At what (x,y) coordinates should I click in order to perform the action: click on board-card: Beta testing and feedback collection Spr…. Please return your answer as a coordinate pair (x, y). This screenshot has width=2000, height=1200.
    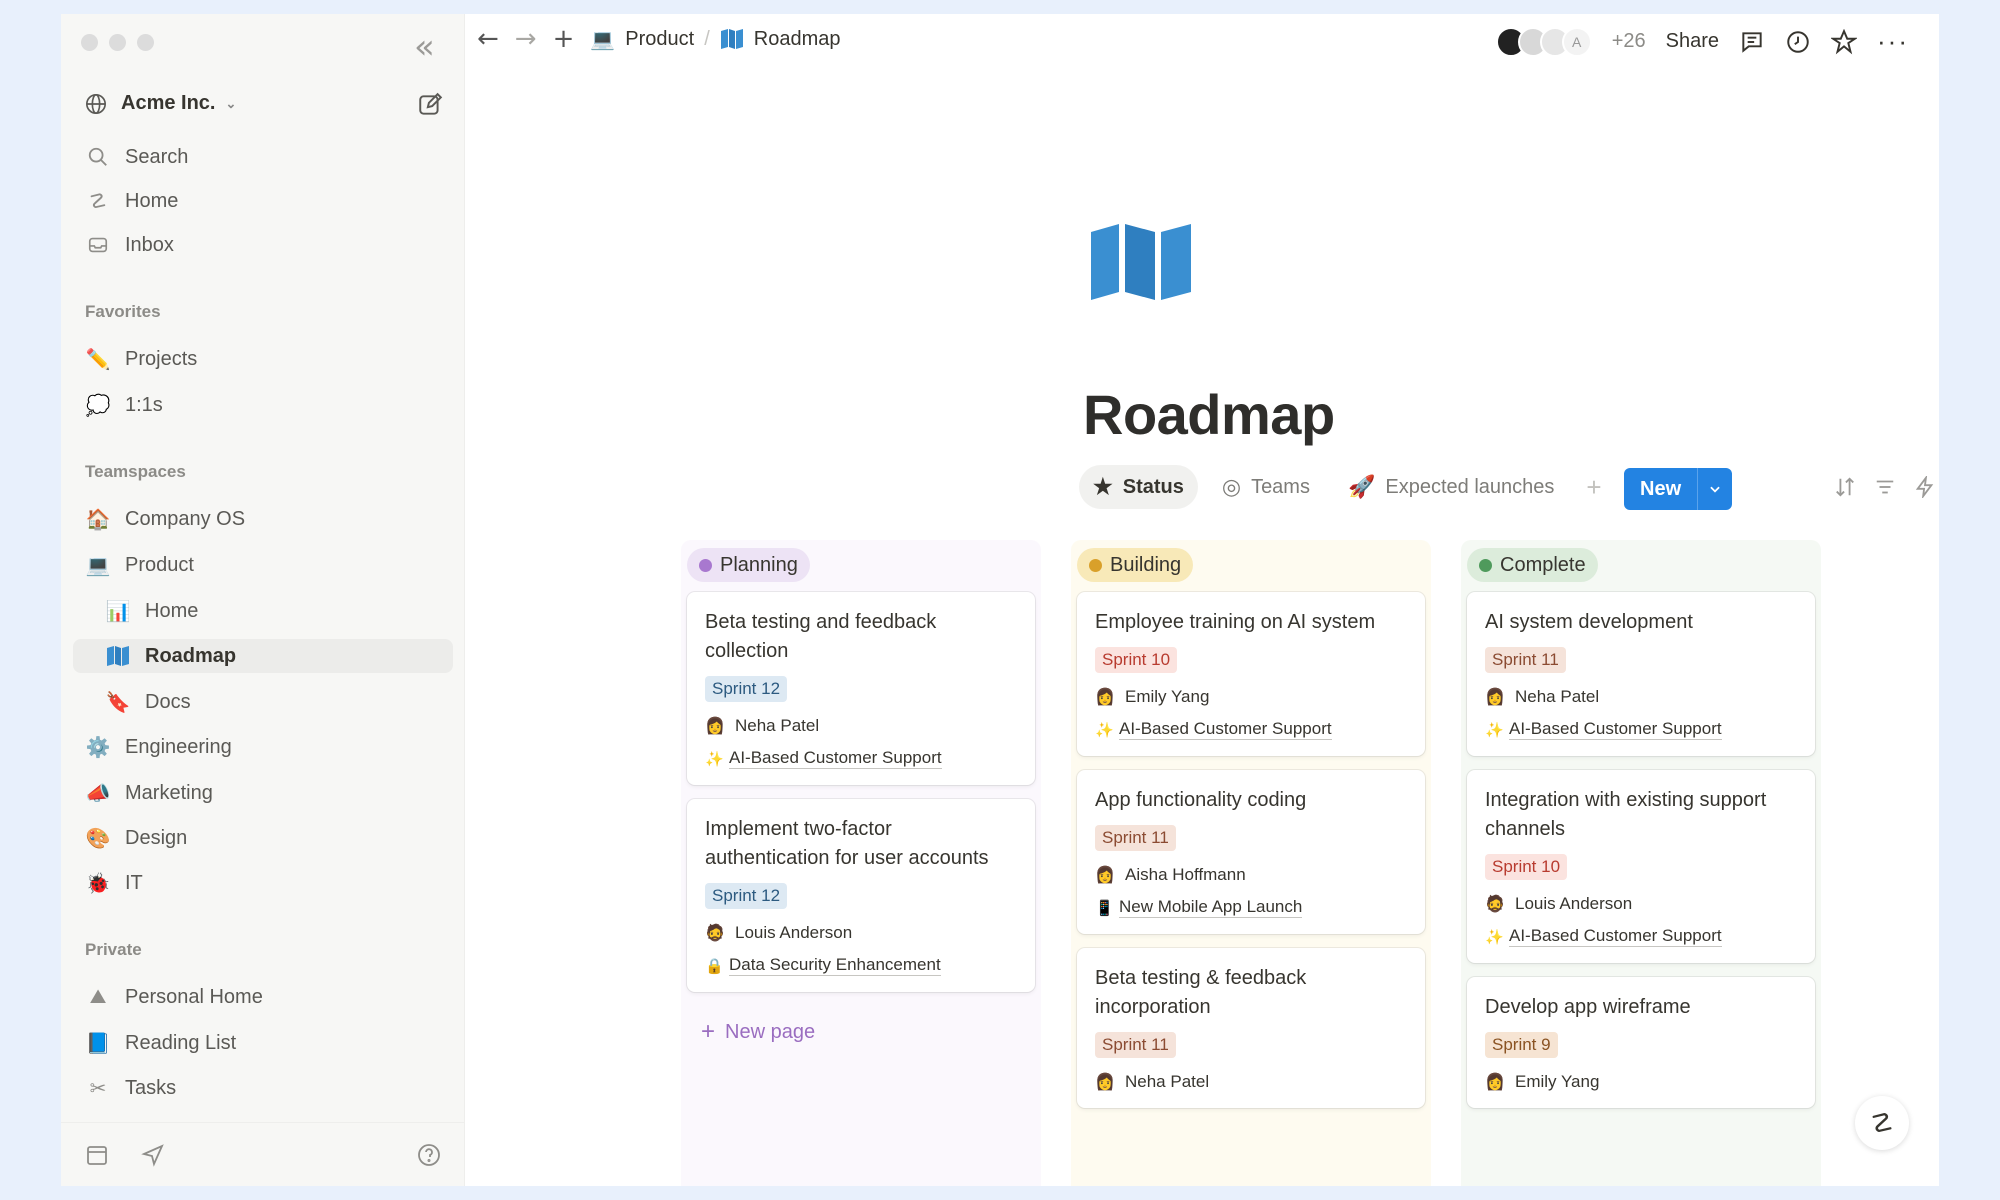
    Looking at the image, I should click on (861, 688).